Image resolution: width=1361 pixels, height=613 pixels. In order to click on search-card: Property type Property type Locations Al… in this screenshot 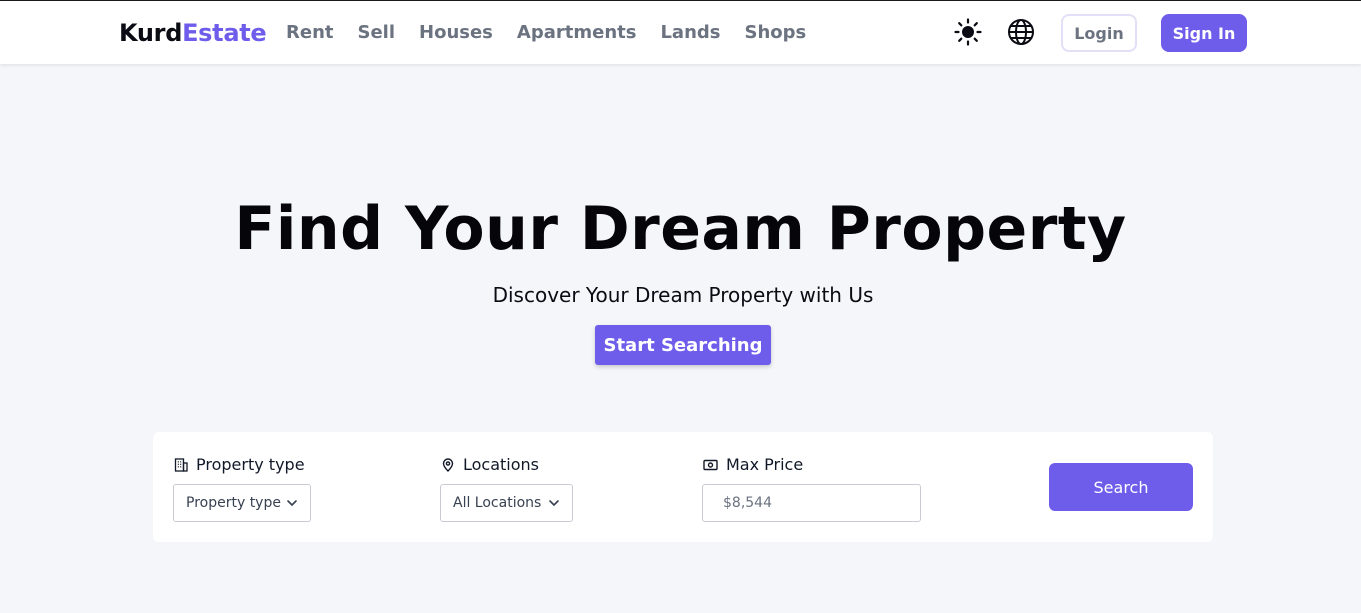, I will do `click(683, 487)`.